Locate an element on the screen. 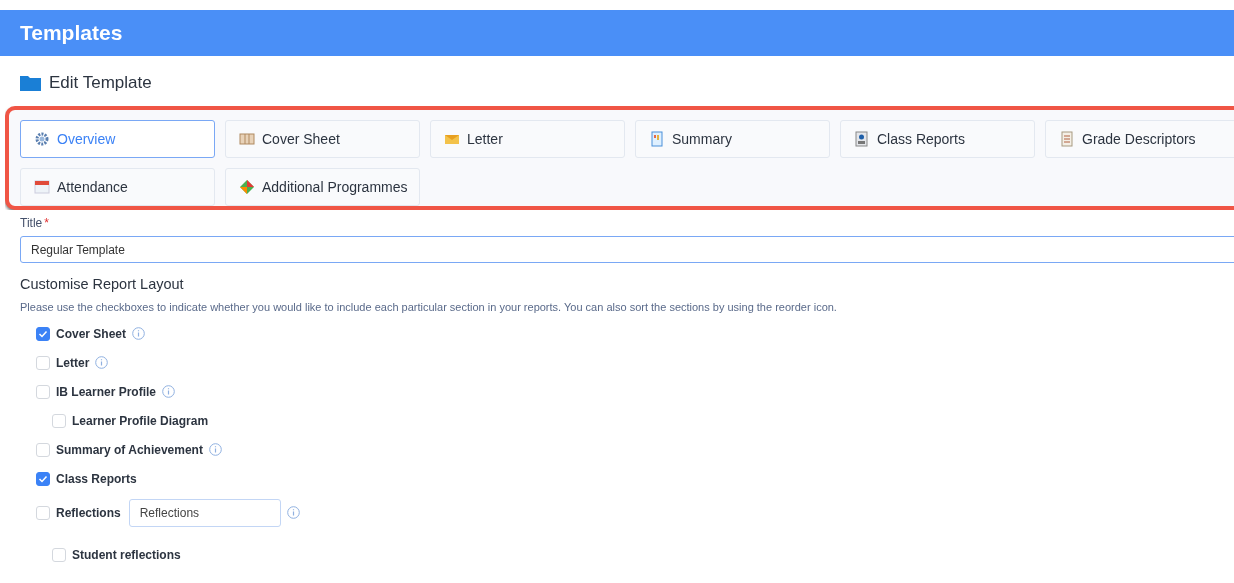  diamond-icon is located at coordinates (247, 187).